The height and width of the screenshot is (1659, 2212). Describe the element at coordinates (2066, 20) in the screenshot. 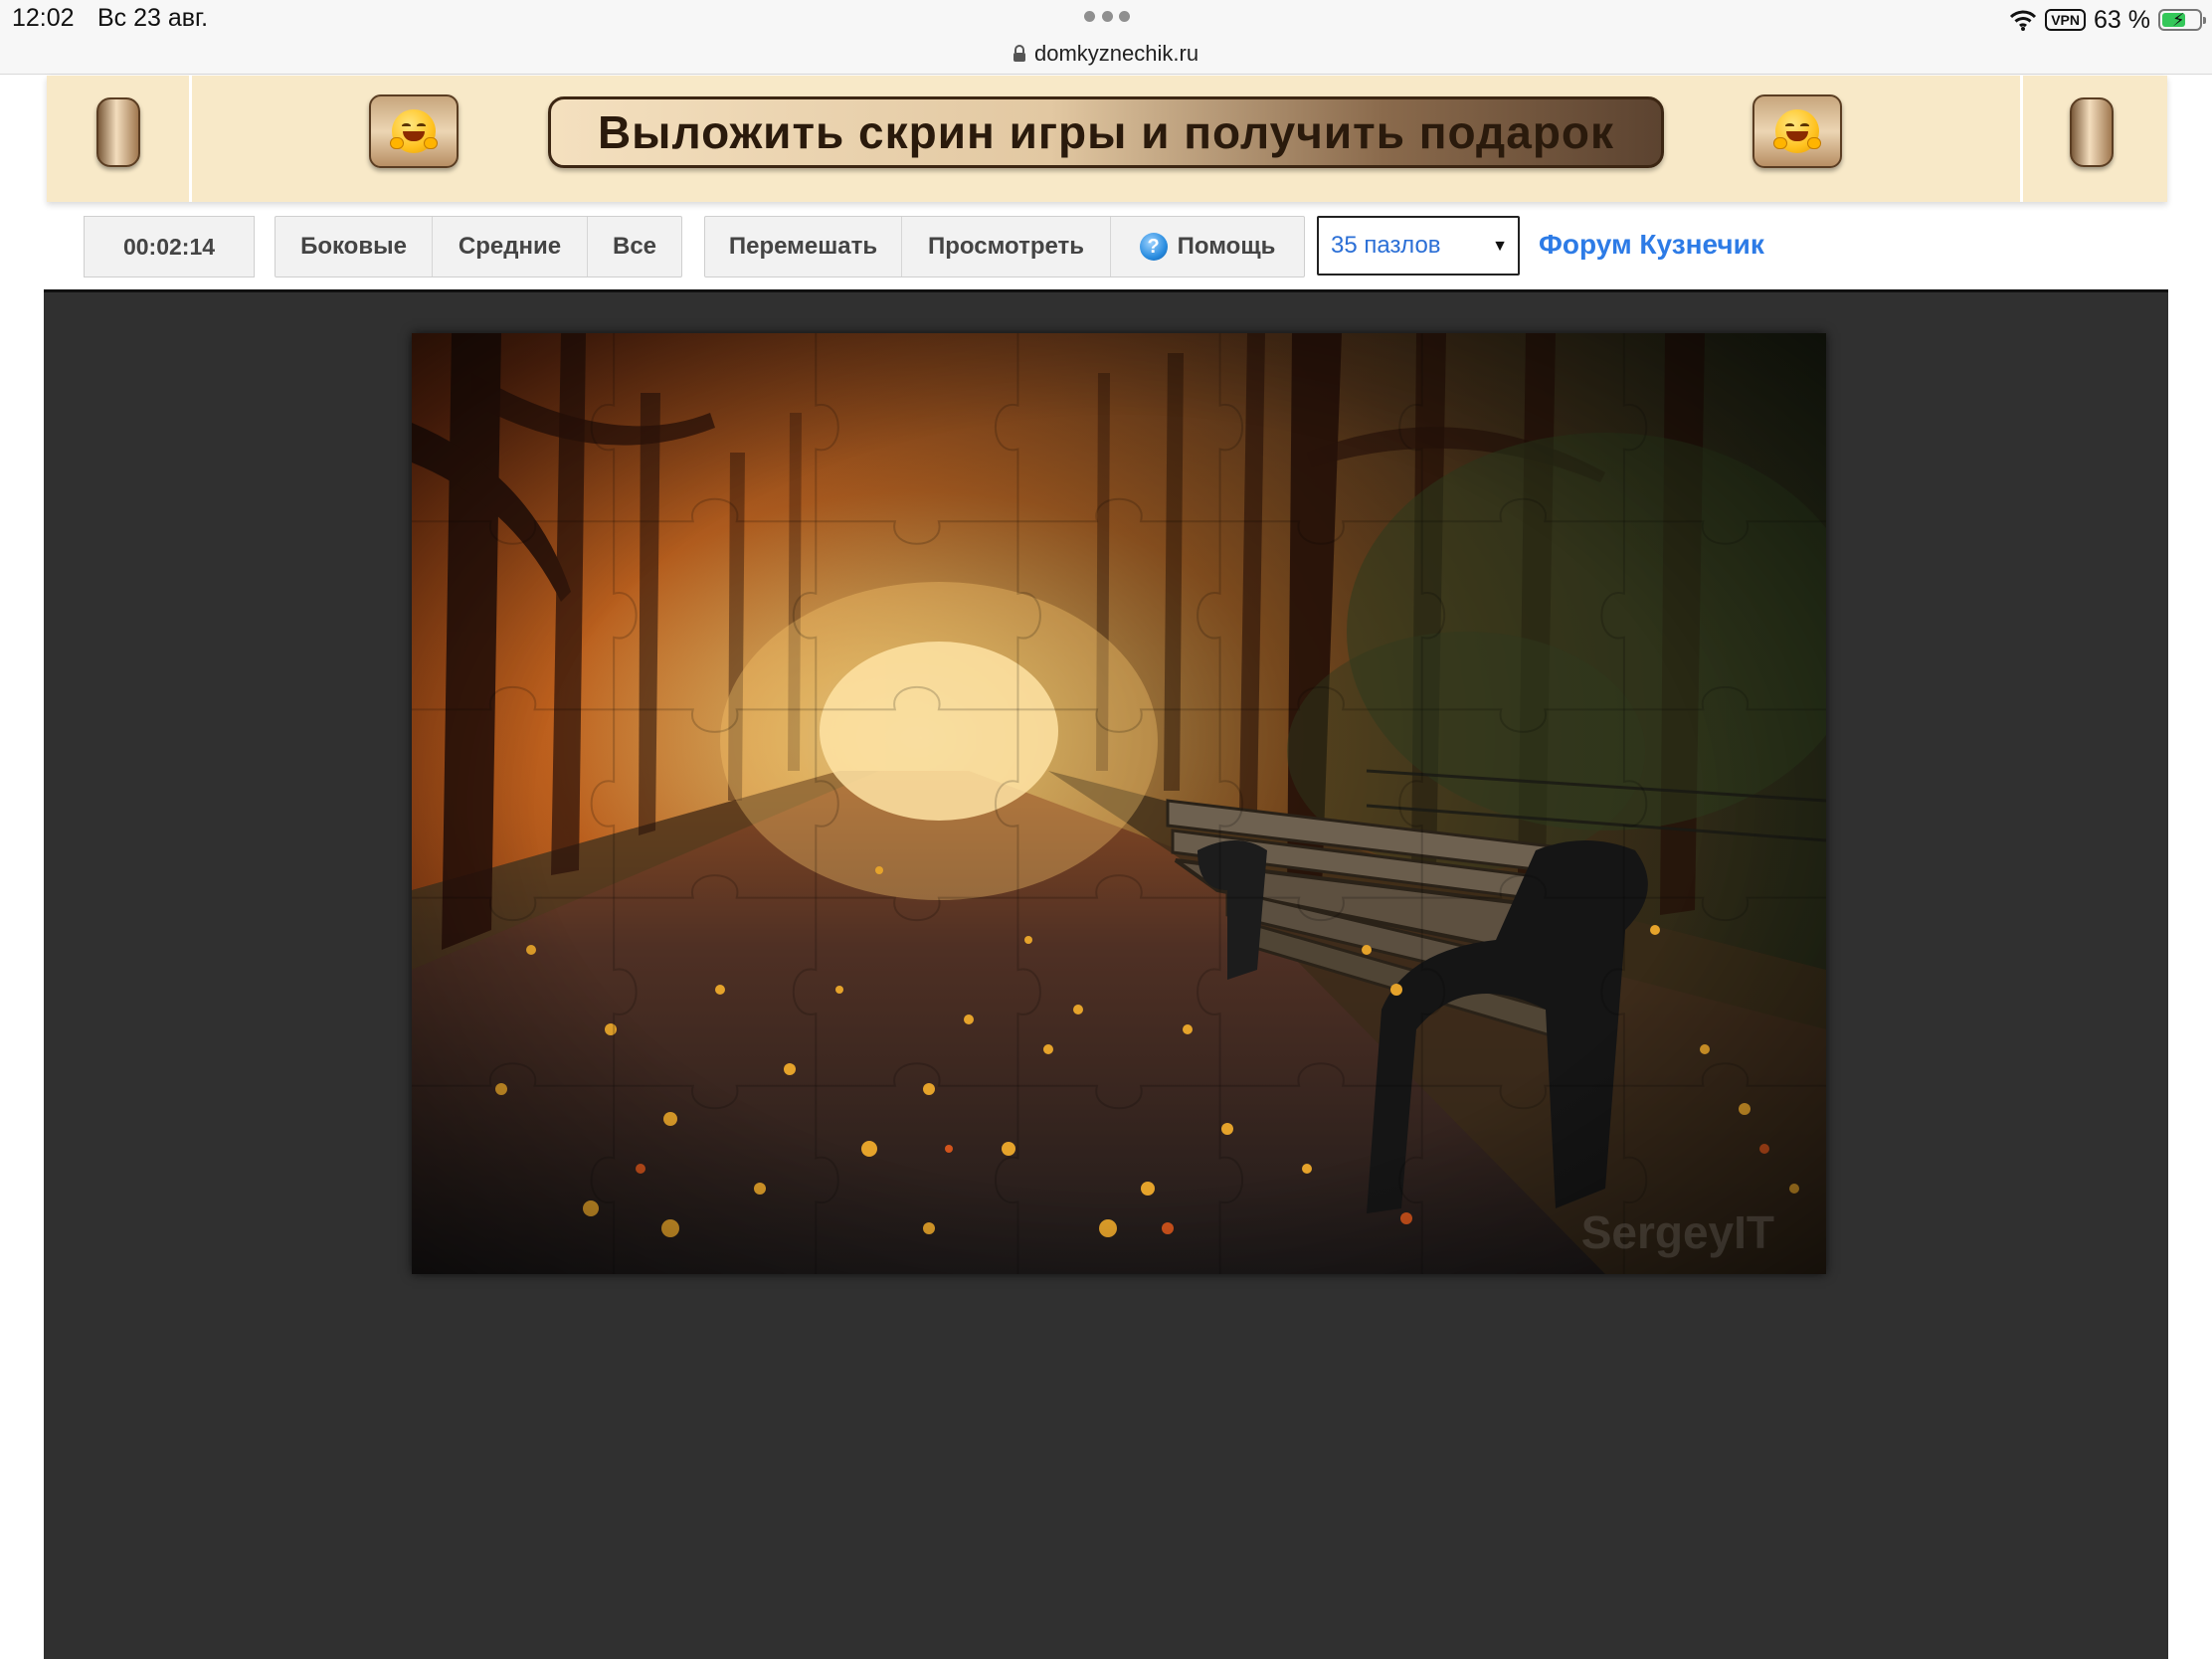

I see `vpn-badge: VPN` at that location.